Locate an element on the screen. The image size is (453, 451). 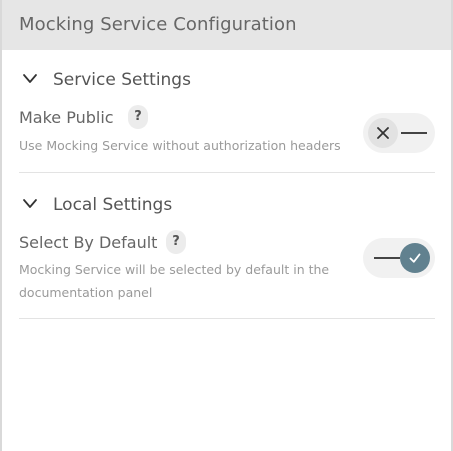
check-icon is located at coordinates (415, 258).